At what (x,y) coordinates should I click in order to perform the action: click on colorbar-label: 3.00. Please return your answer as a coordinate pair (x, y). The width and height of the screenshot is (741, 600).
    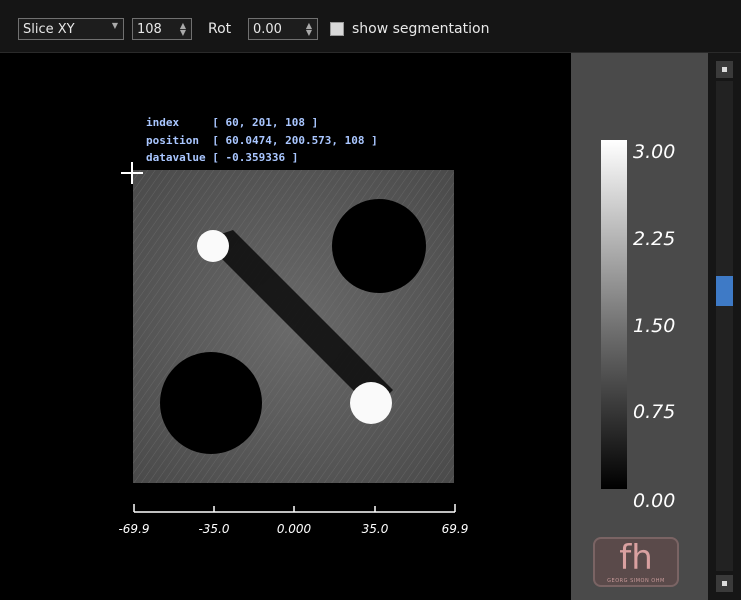
    Looking at the image, I should click on (654, 152).